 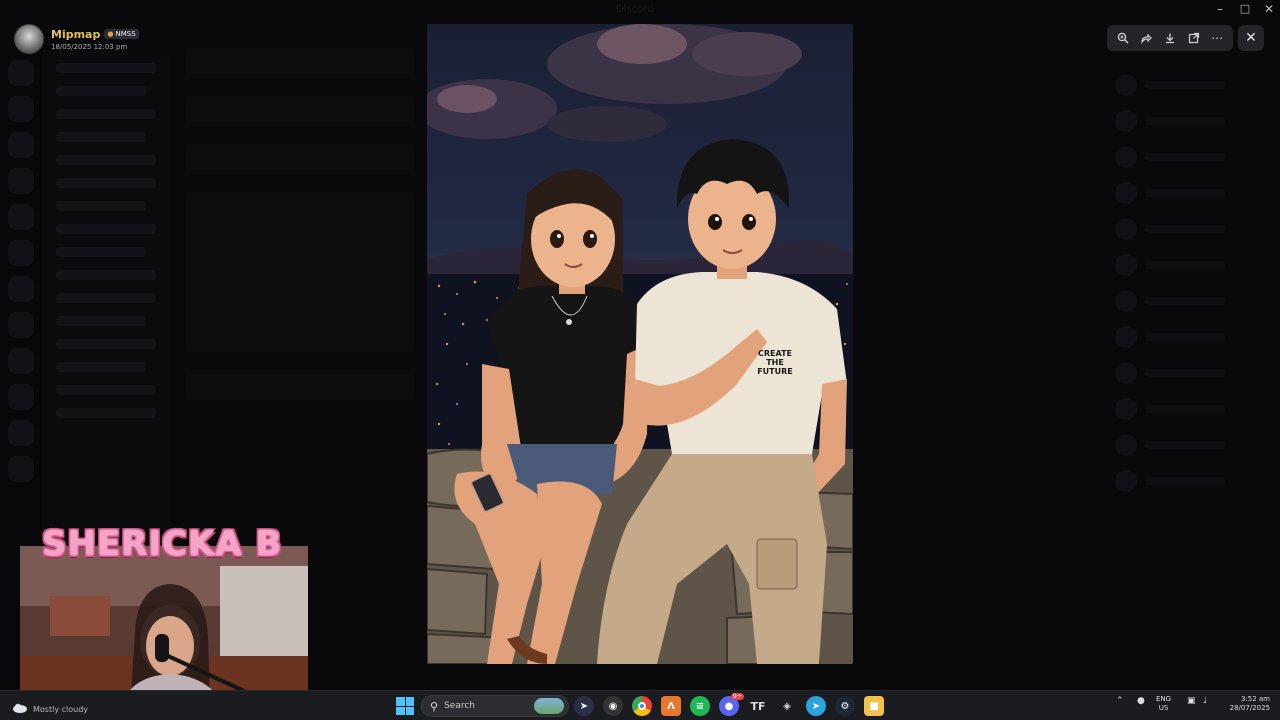 I want to click on discord-badge: 9+, so click(x=737, y=696).